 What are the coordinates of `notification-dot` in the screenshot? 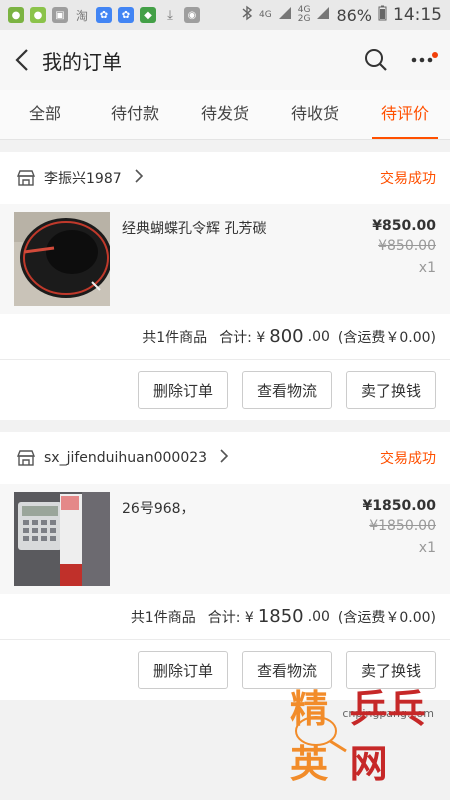 It's located at (435, 55).